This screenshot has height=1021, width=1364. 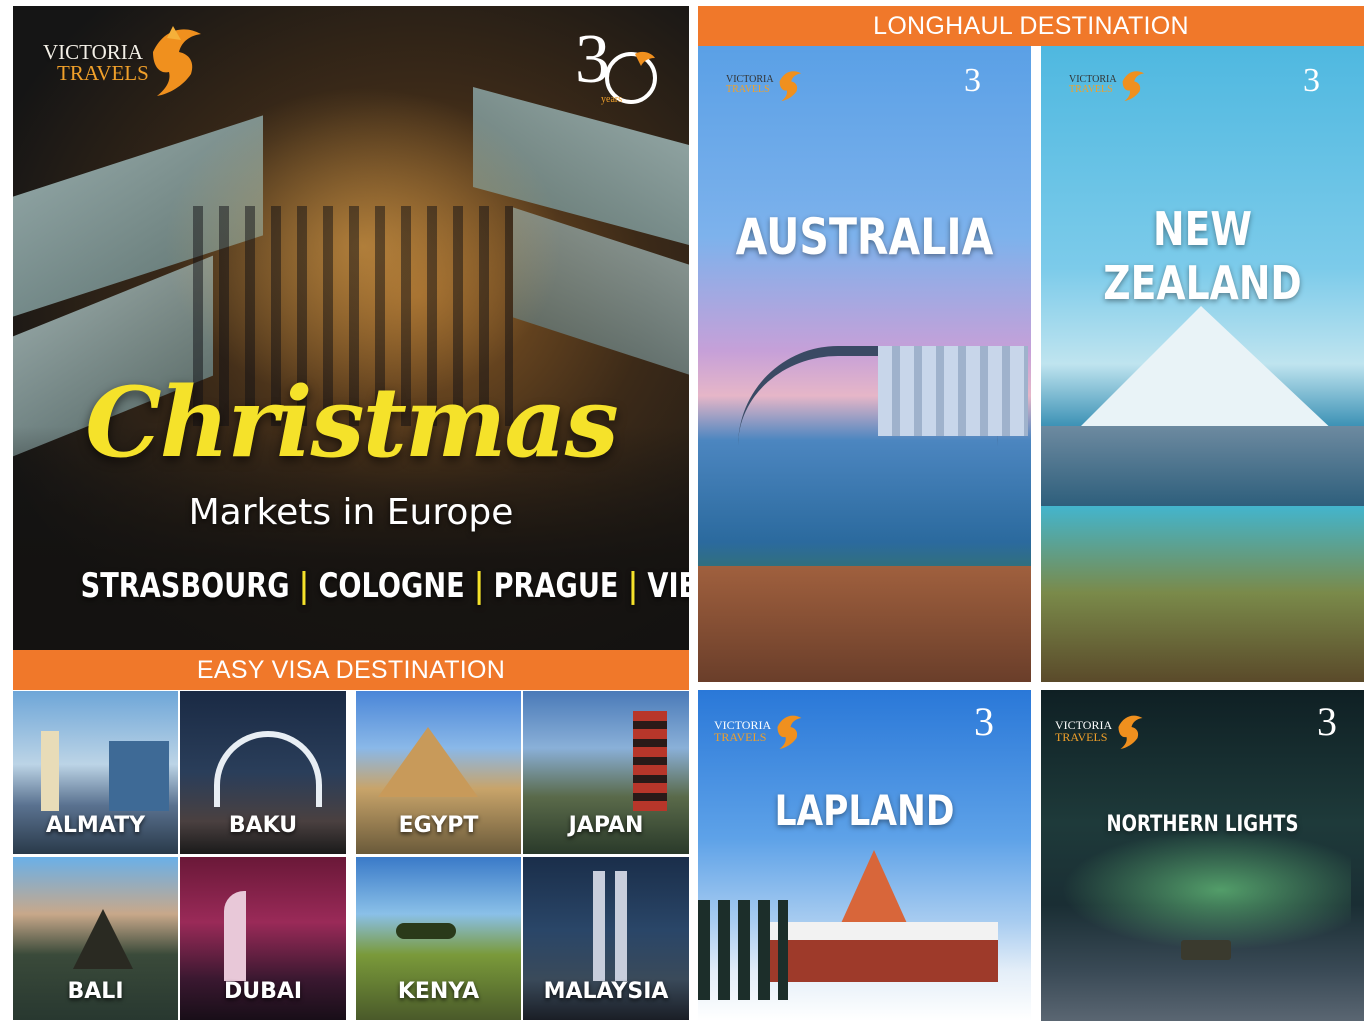 I want to click on tile-bali: BALI, so click(x=95, y=938).